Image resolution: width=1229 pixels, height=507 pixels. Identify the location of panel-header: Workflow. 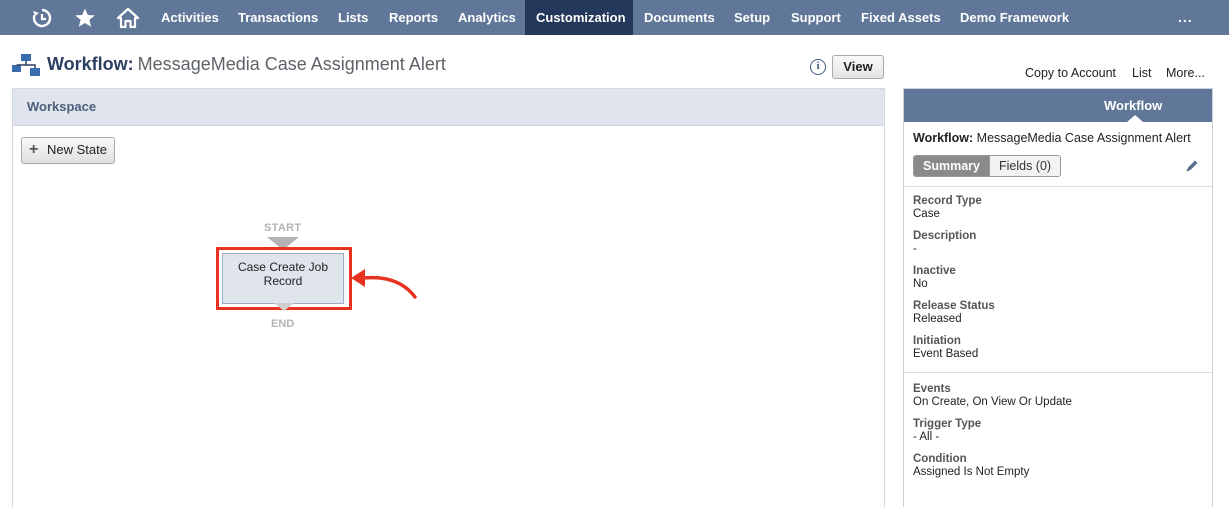
(1058, 105).